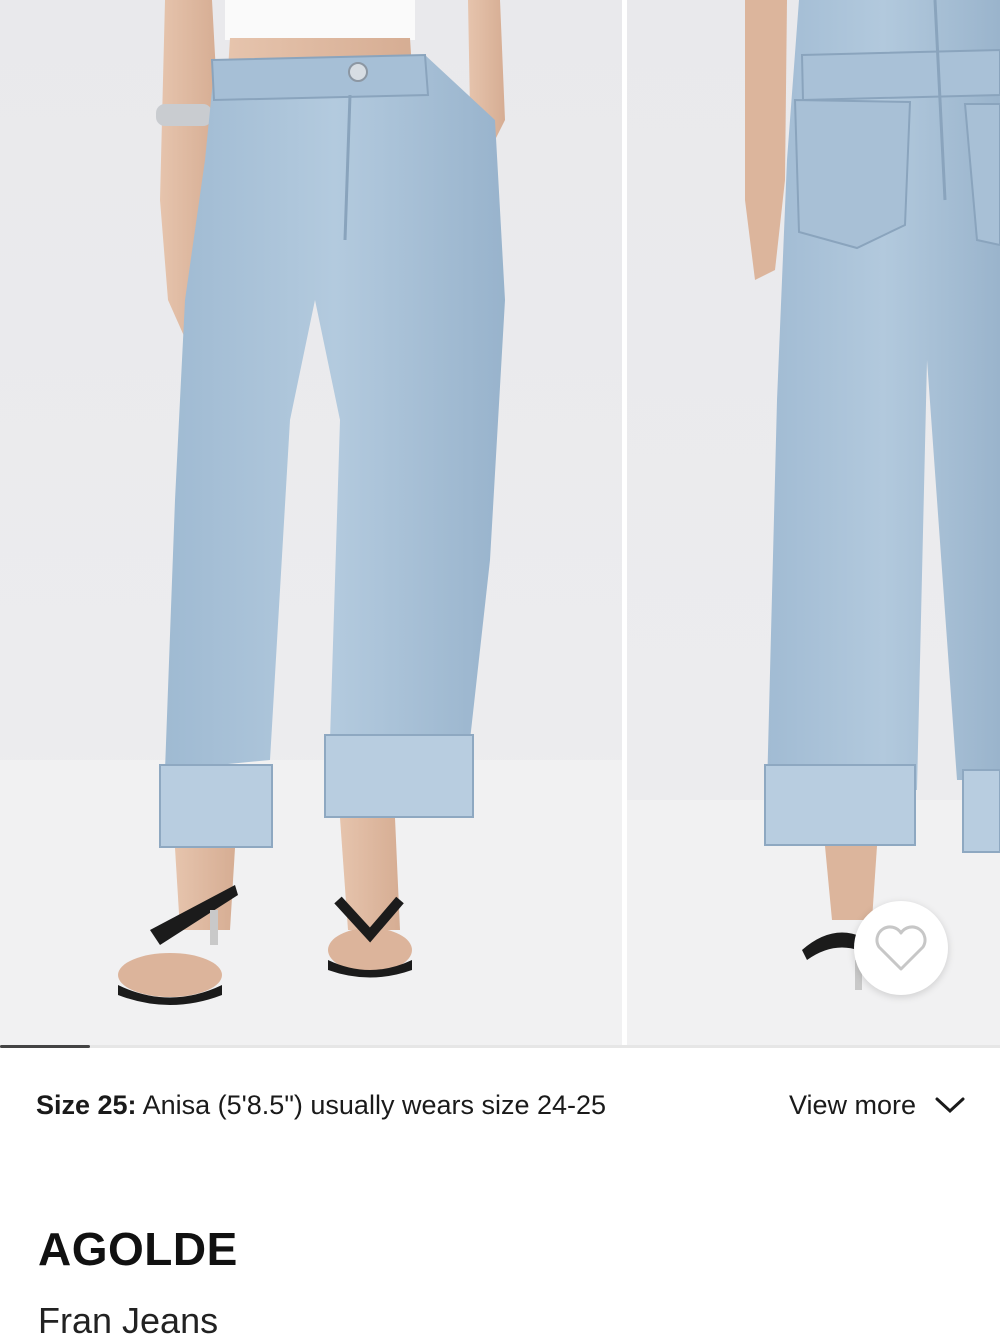 This screenshot has width=1000, height=1342. Describe the element at coordinates (374, 1104) in the screenshot. I see `model-fit-description: Anisa (5'8.5") usually wears size 24-25` at that location.